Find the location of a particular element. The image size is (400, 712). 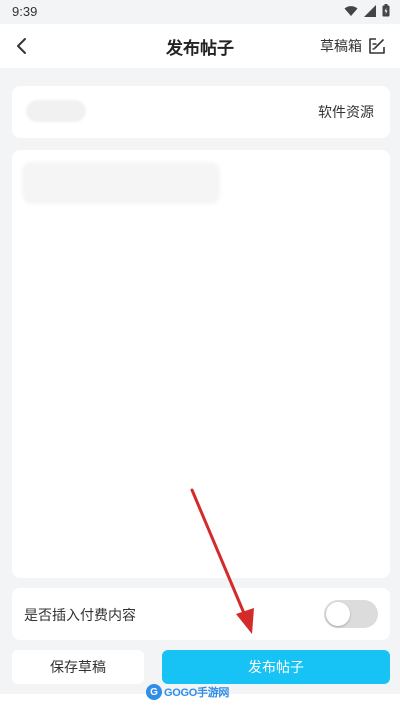

signal-icon is located at coordinates (370, 10).